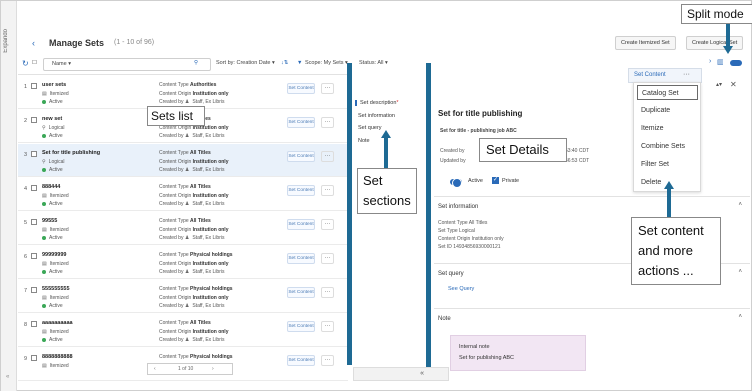  What do you see at coordinates (33, 43) in the screenshot?
I see `back-arrow-icon: ‹` at bounding box center [33, 43].